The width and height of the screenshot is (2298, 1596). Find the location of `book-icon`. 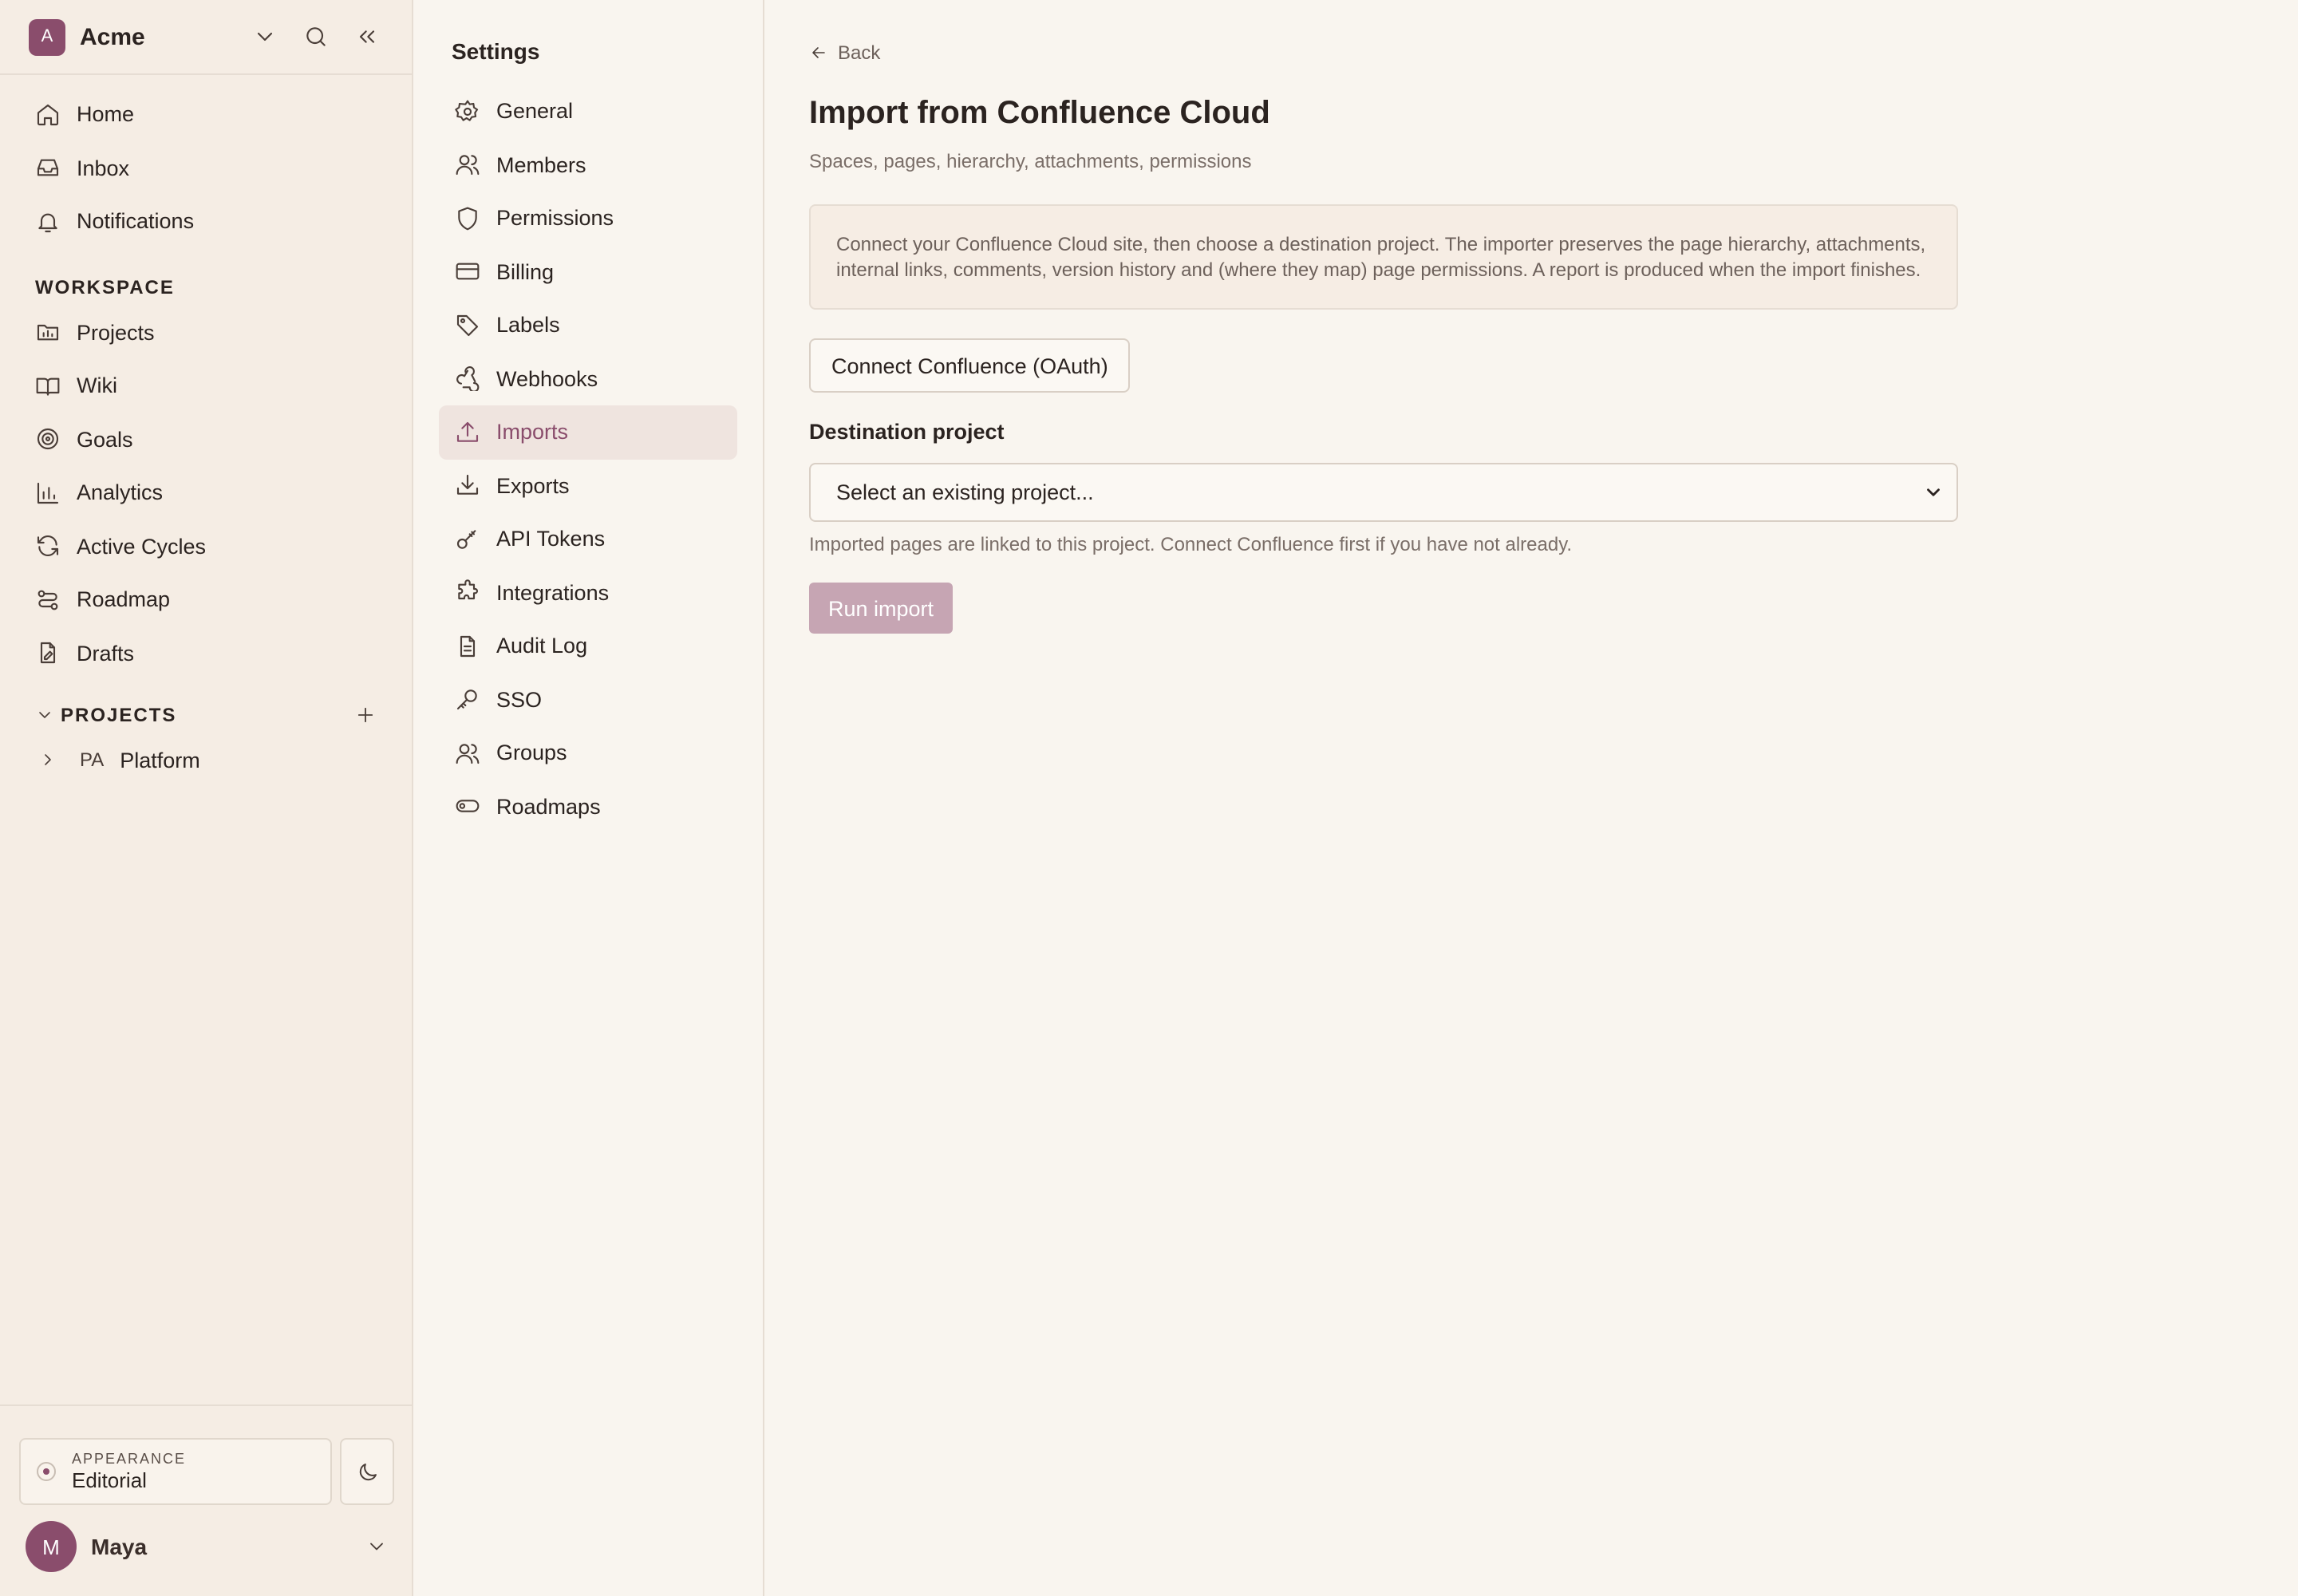

book-icon is located at coordinates (48, 386).